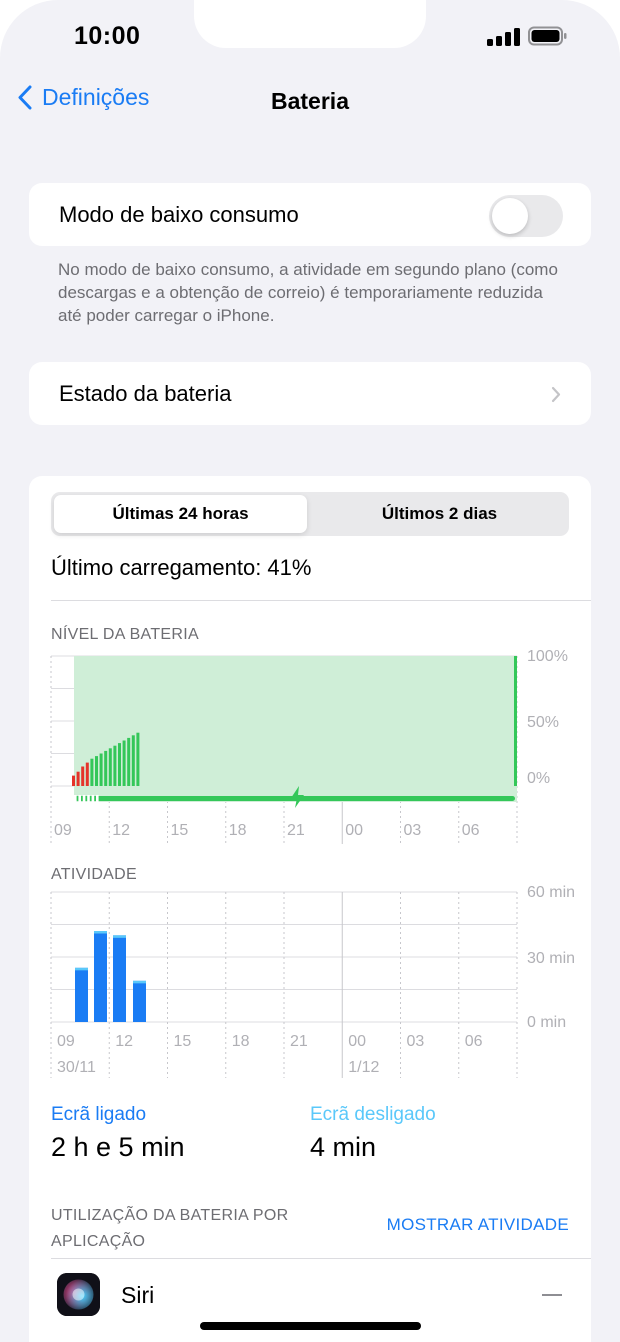  I want to click on screen-on-label: Ecrã ligado, so click(99, 1114).